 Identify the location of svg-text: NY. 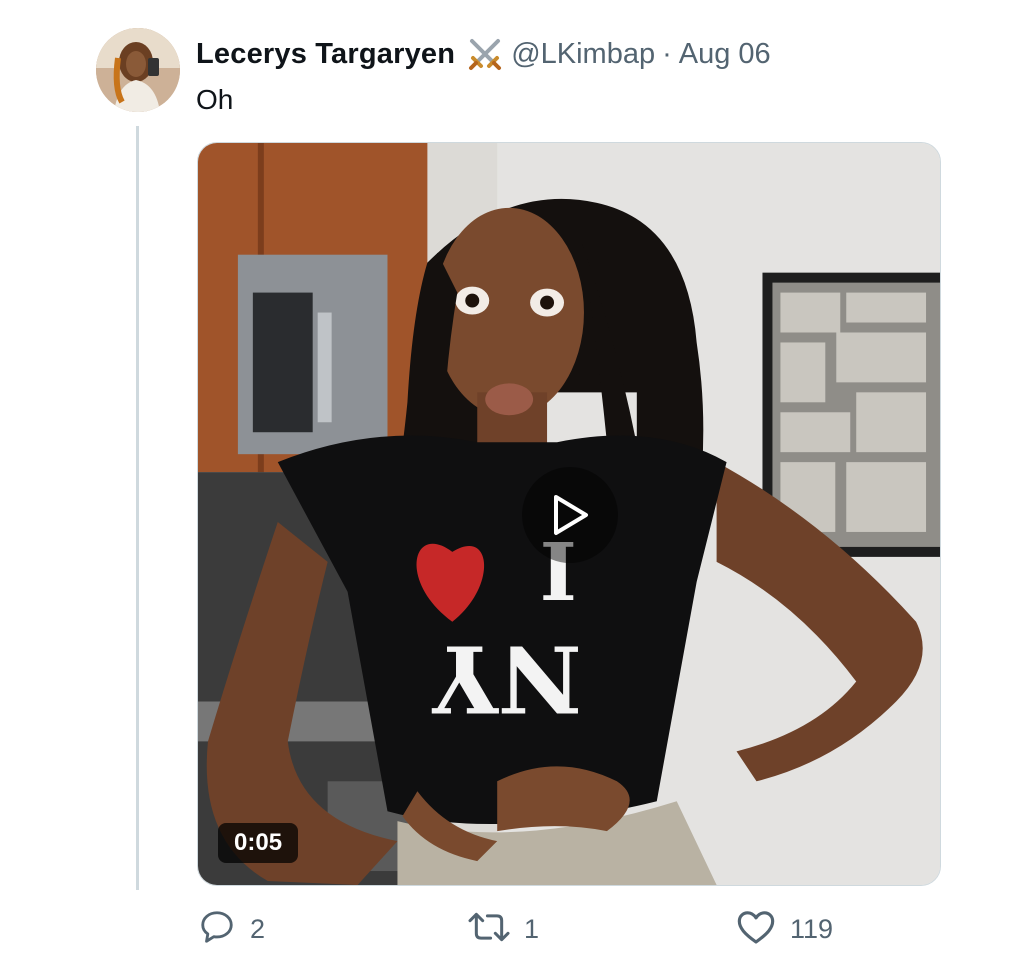
(506, 679).